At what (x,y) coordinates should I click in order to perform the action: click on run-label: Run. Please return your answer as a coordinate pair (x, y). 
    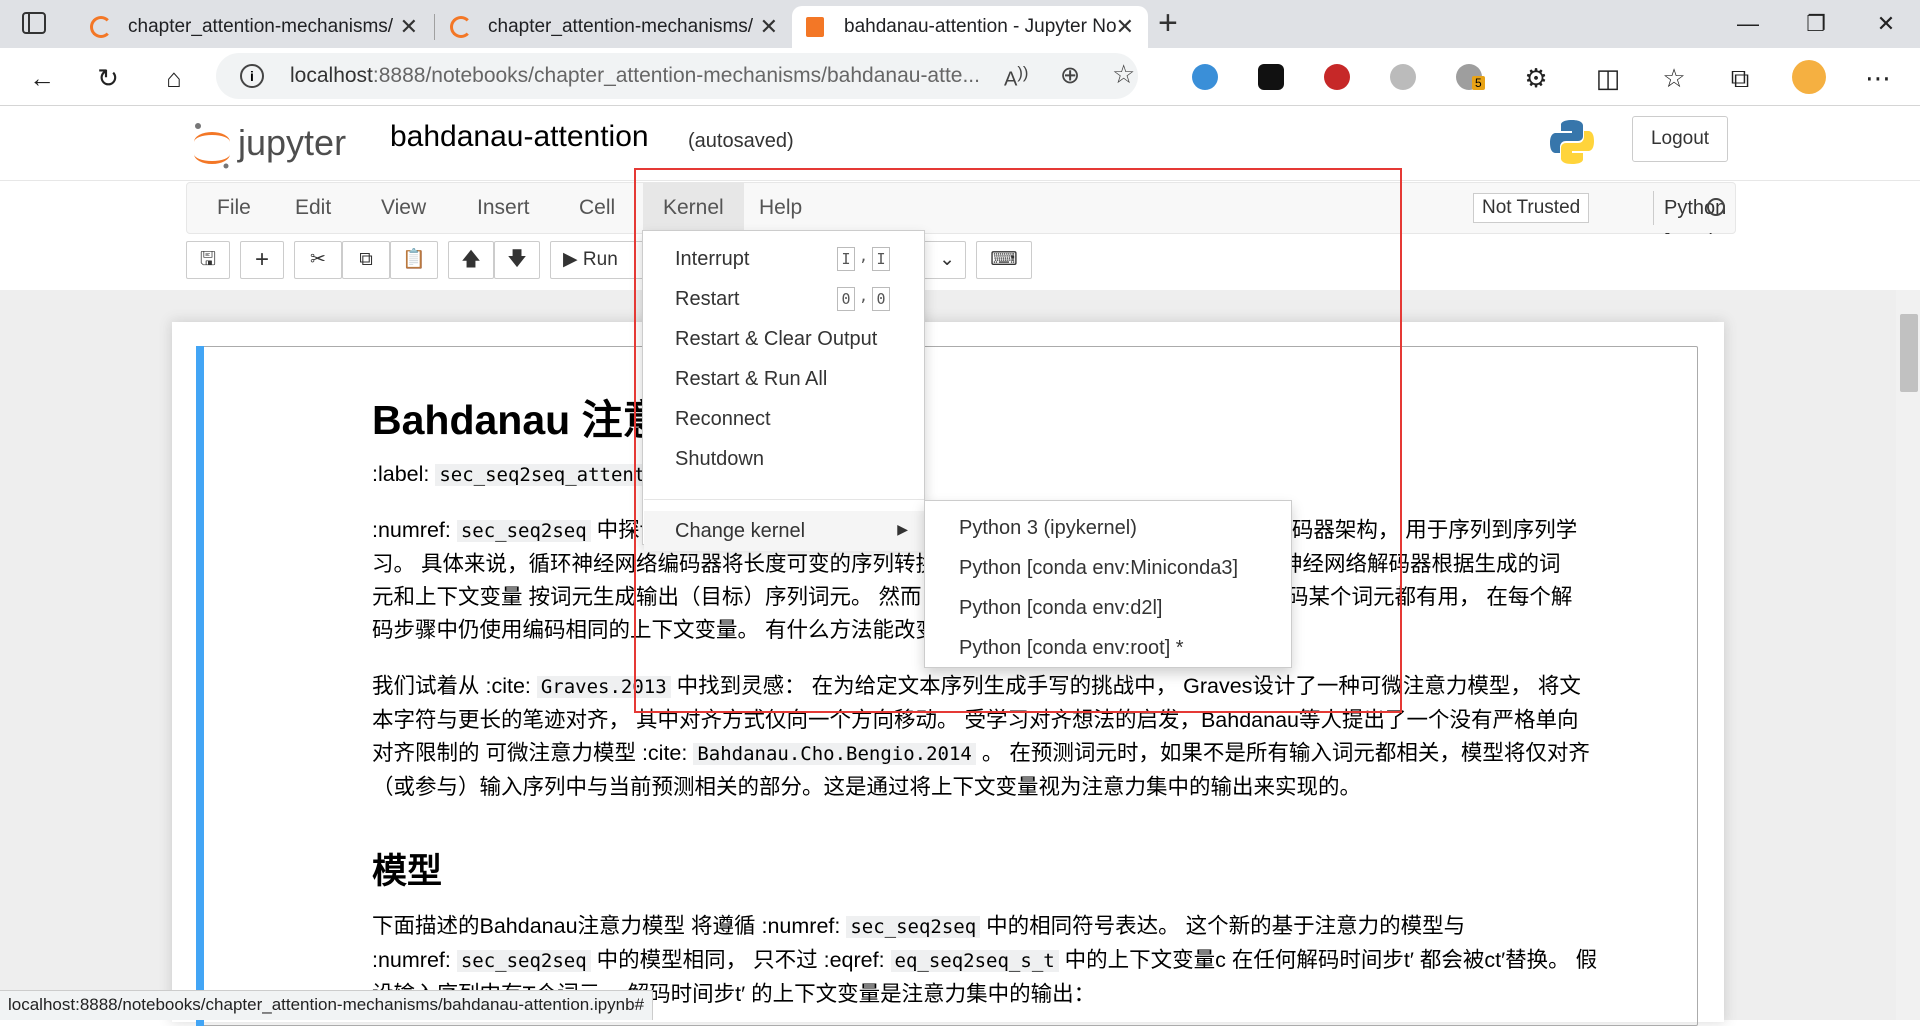
    Looking at the image, I should click on (600, 259).